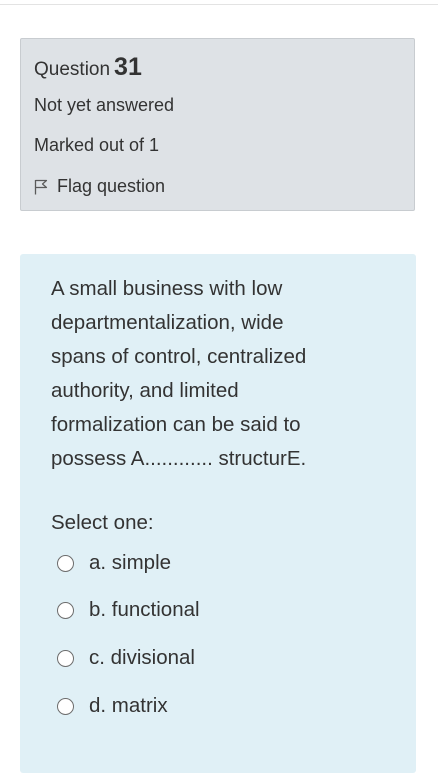 This screenshot has height=778, width=438. Describe the element at coordinates (102, 522) in the screenshot. I see `select-one-prompt: Select one:` at that location.